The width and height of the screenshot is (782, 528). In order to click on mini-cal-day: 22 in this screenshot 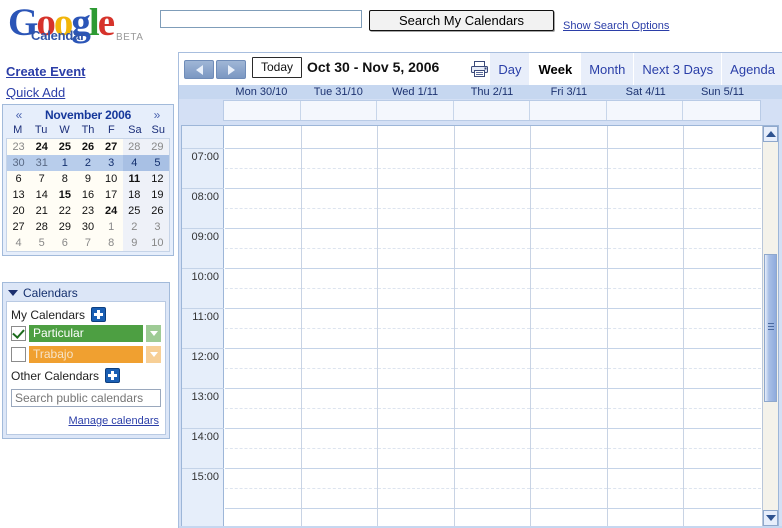, I will do `click(65, 211)`.